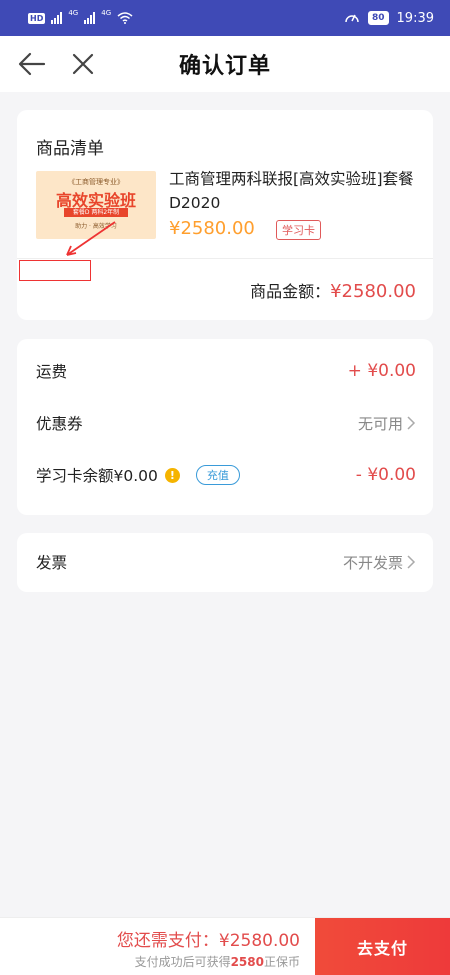 The image size is (450, 975). What do you see at coordinates (52, 372) in the screenshot?
I see `shipping-label: 运费` at bounding box center [52, 372].